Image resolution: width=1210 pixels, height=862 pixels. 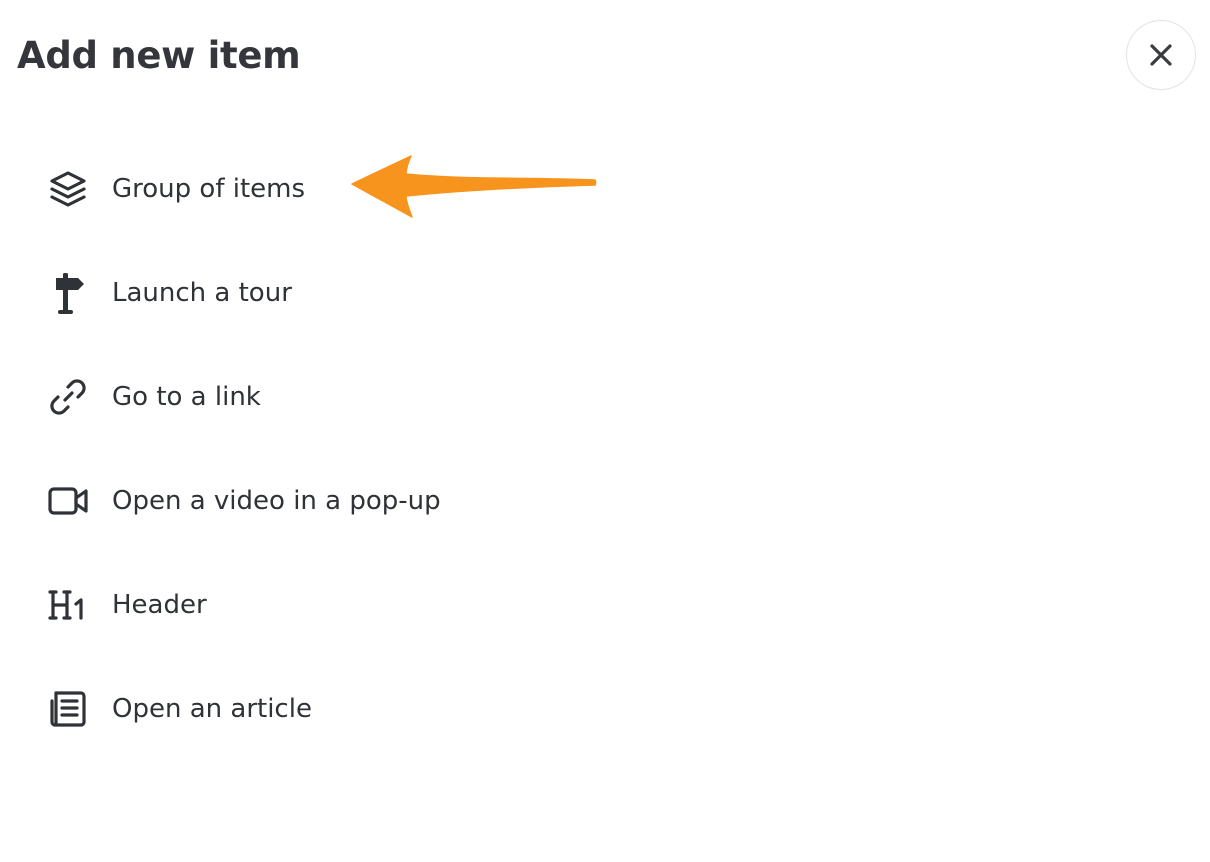 I want to click on video-camera-icon, so click(x=68, y=501).